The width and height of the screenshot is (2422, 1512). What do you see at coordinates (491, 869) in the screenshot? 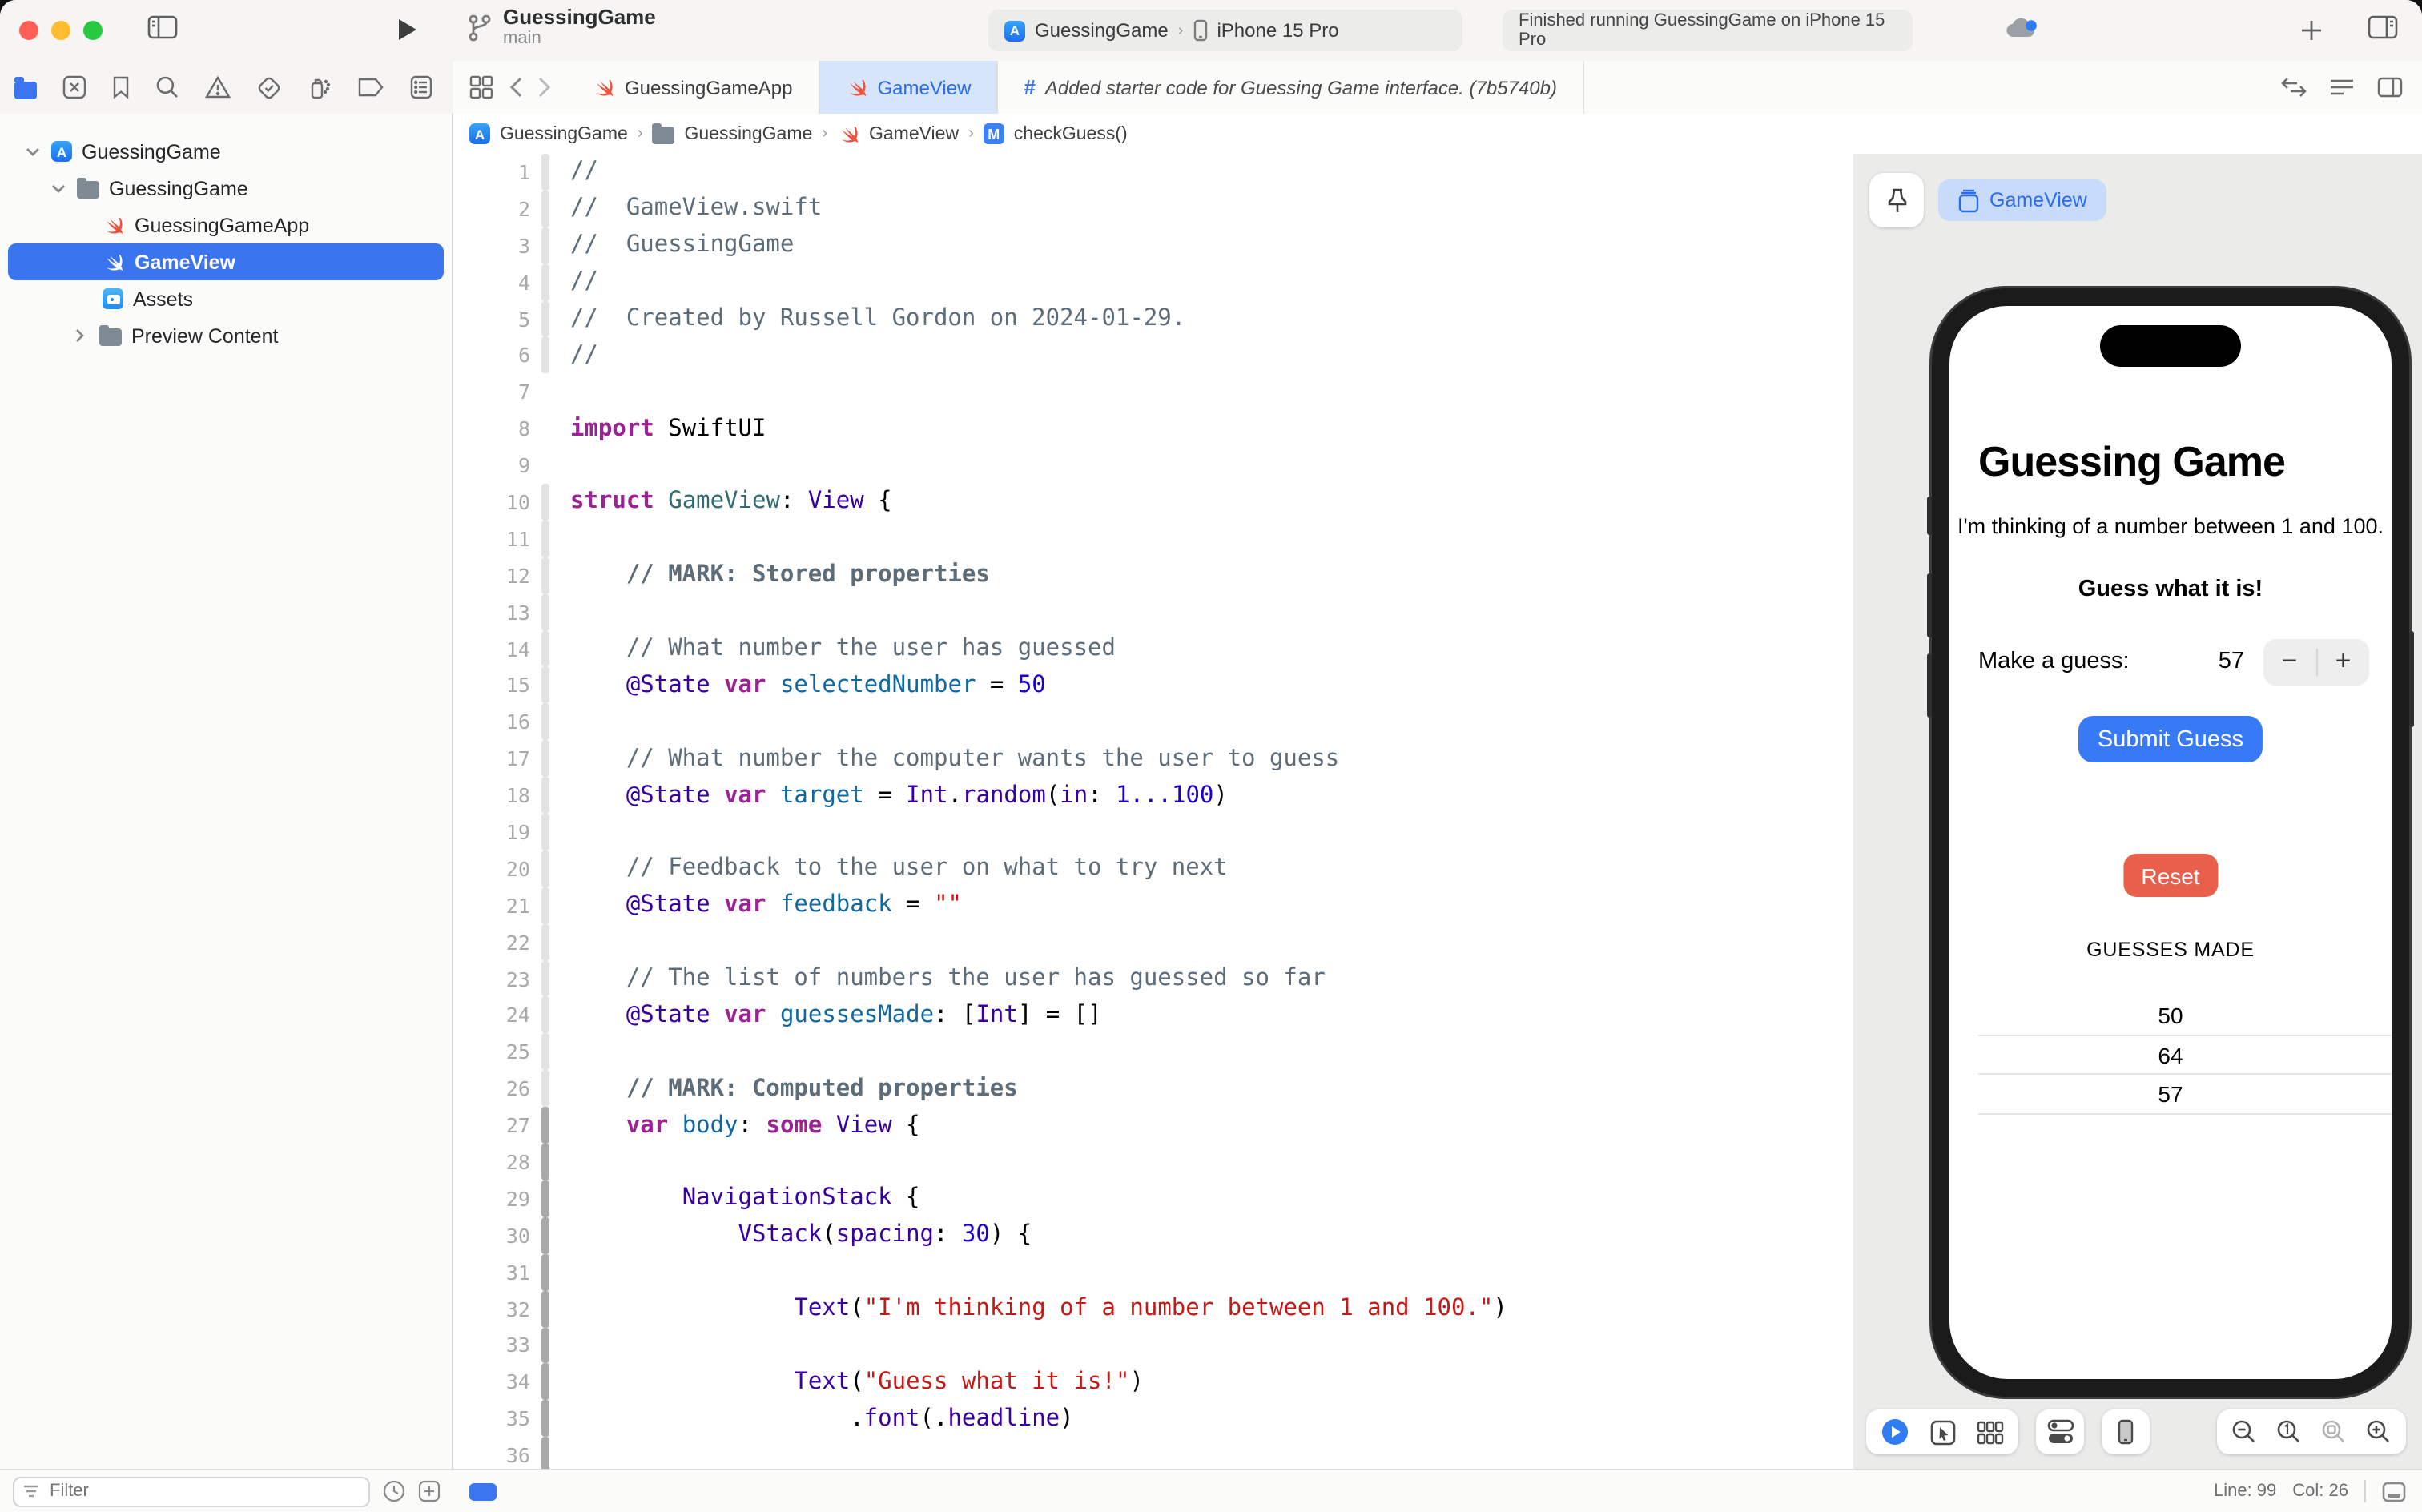
I see `line-number: 20` at bounding box center [491, 869].